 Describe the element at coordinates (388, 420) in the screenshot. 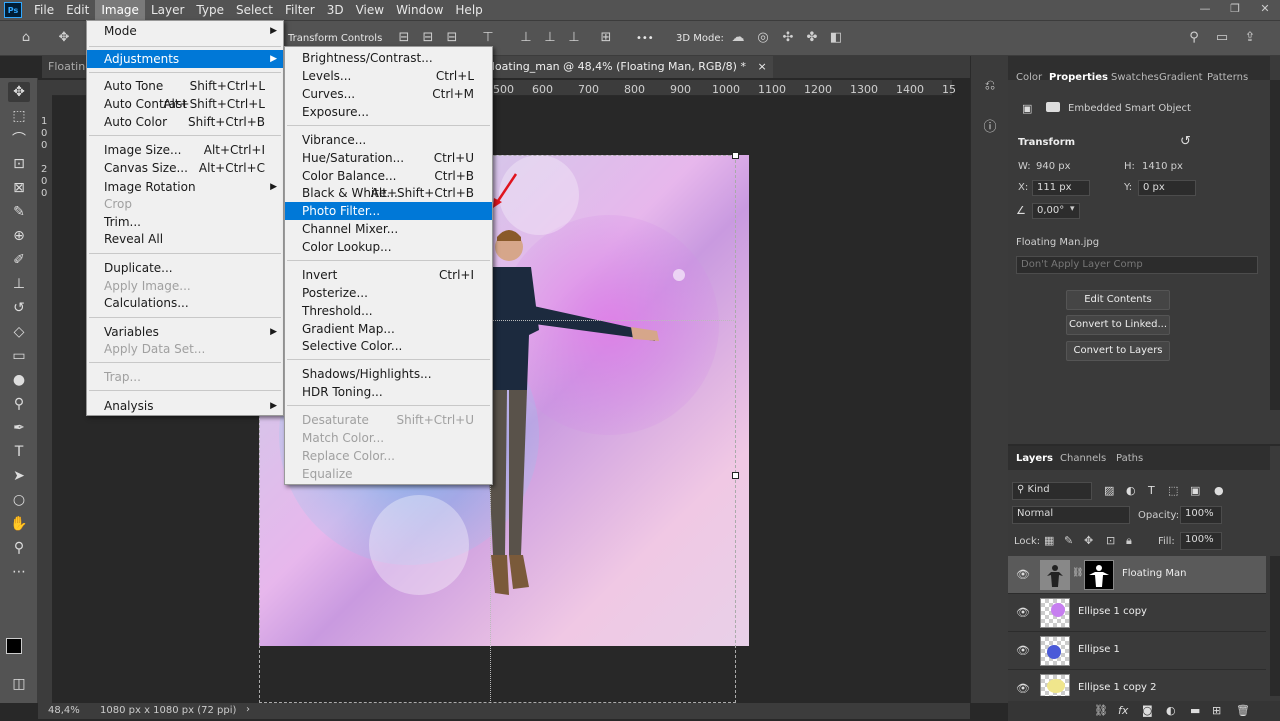

I see `menu-item-desaturate: Desaturate Shift+Ctrl+U` at that location.